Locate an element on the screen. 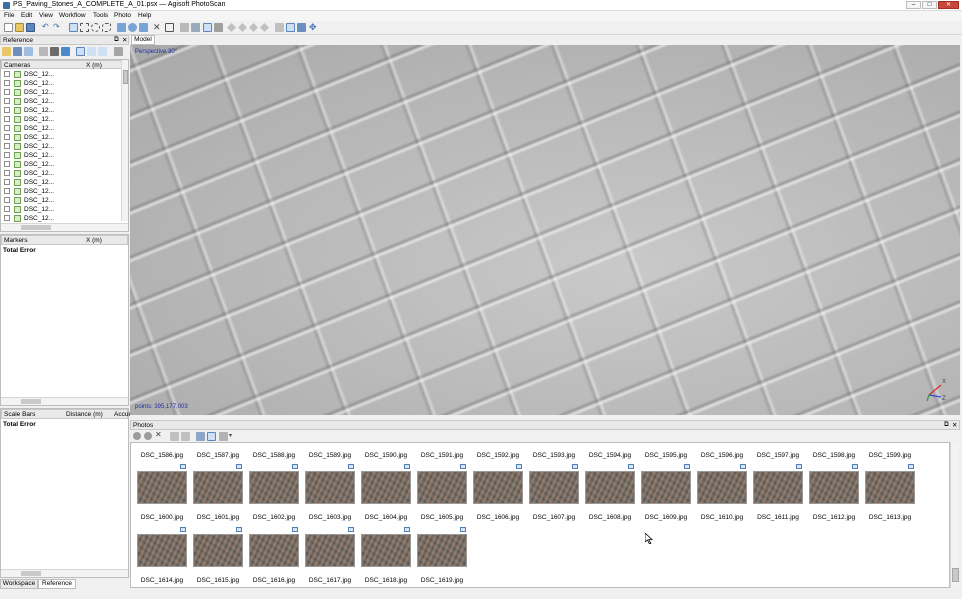 The height and width of the screenshot is (599, 962). filter-icon is located at coordinates (200, 436).